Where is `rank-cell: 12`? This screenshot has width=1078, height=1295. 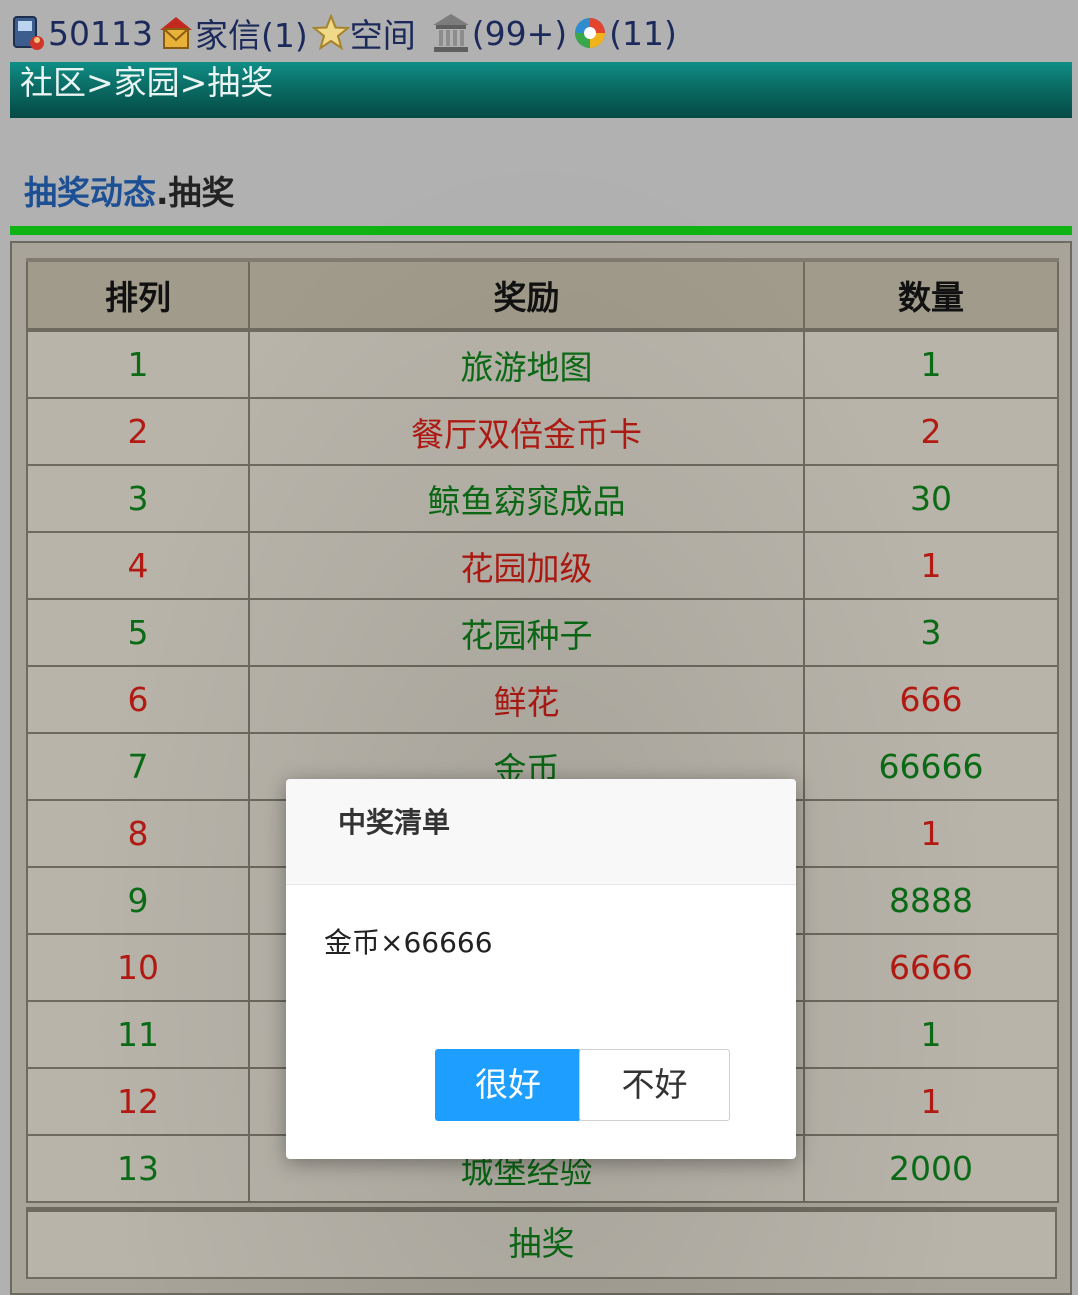
rank-cell: 12 is located at coordinates (138, 1101).